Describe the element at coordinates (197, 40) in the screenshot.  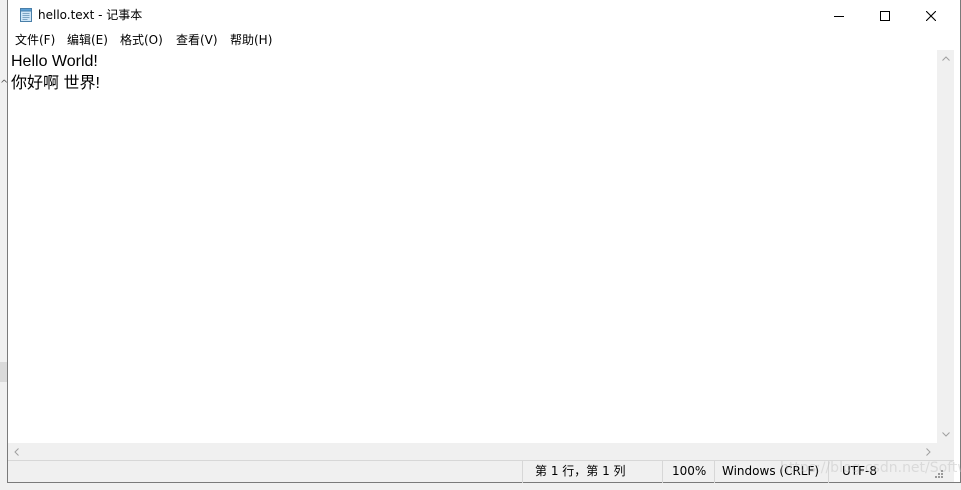
I see `menu-view: 查看(V)` at that location.